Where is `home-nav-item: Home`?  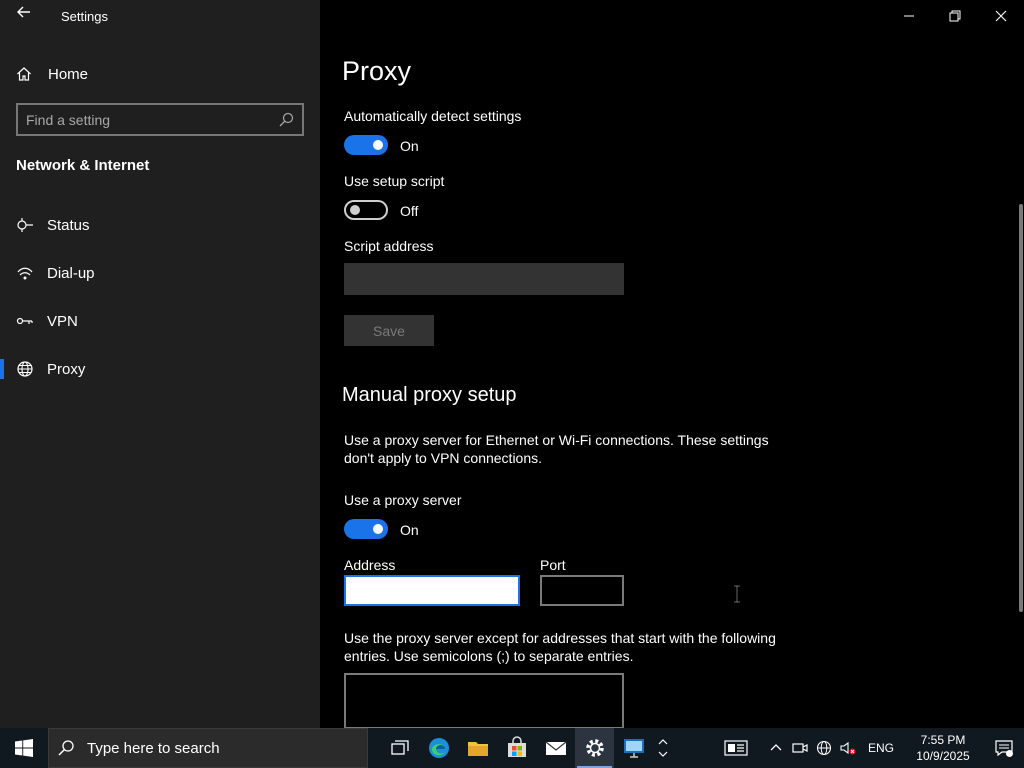
home-nav-item: Home is located at coordinates (52, 74).